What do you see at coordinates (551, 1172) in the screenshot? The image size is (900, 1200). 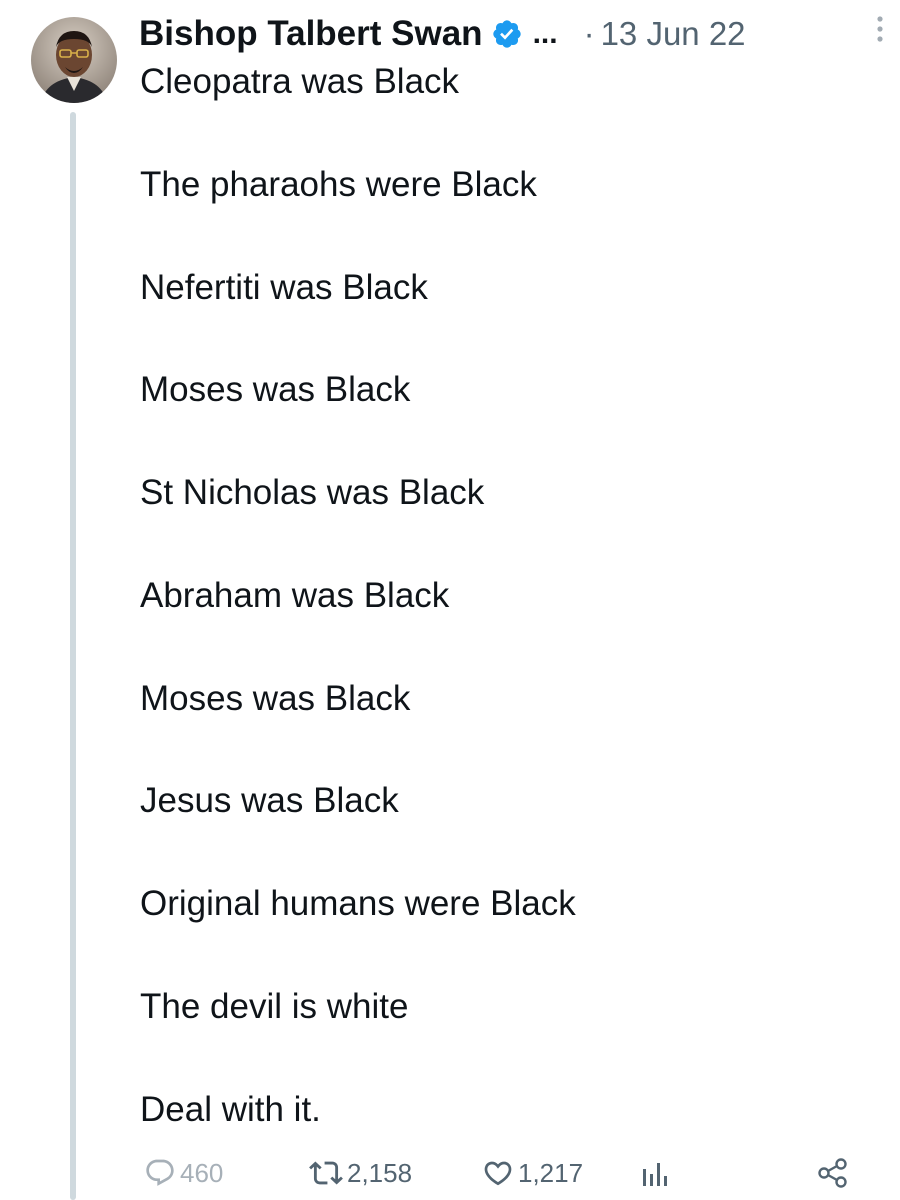 I see `like-count: 1,217` at bounding box center [551, 1172].